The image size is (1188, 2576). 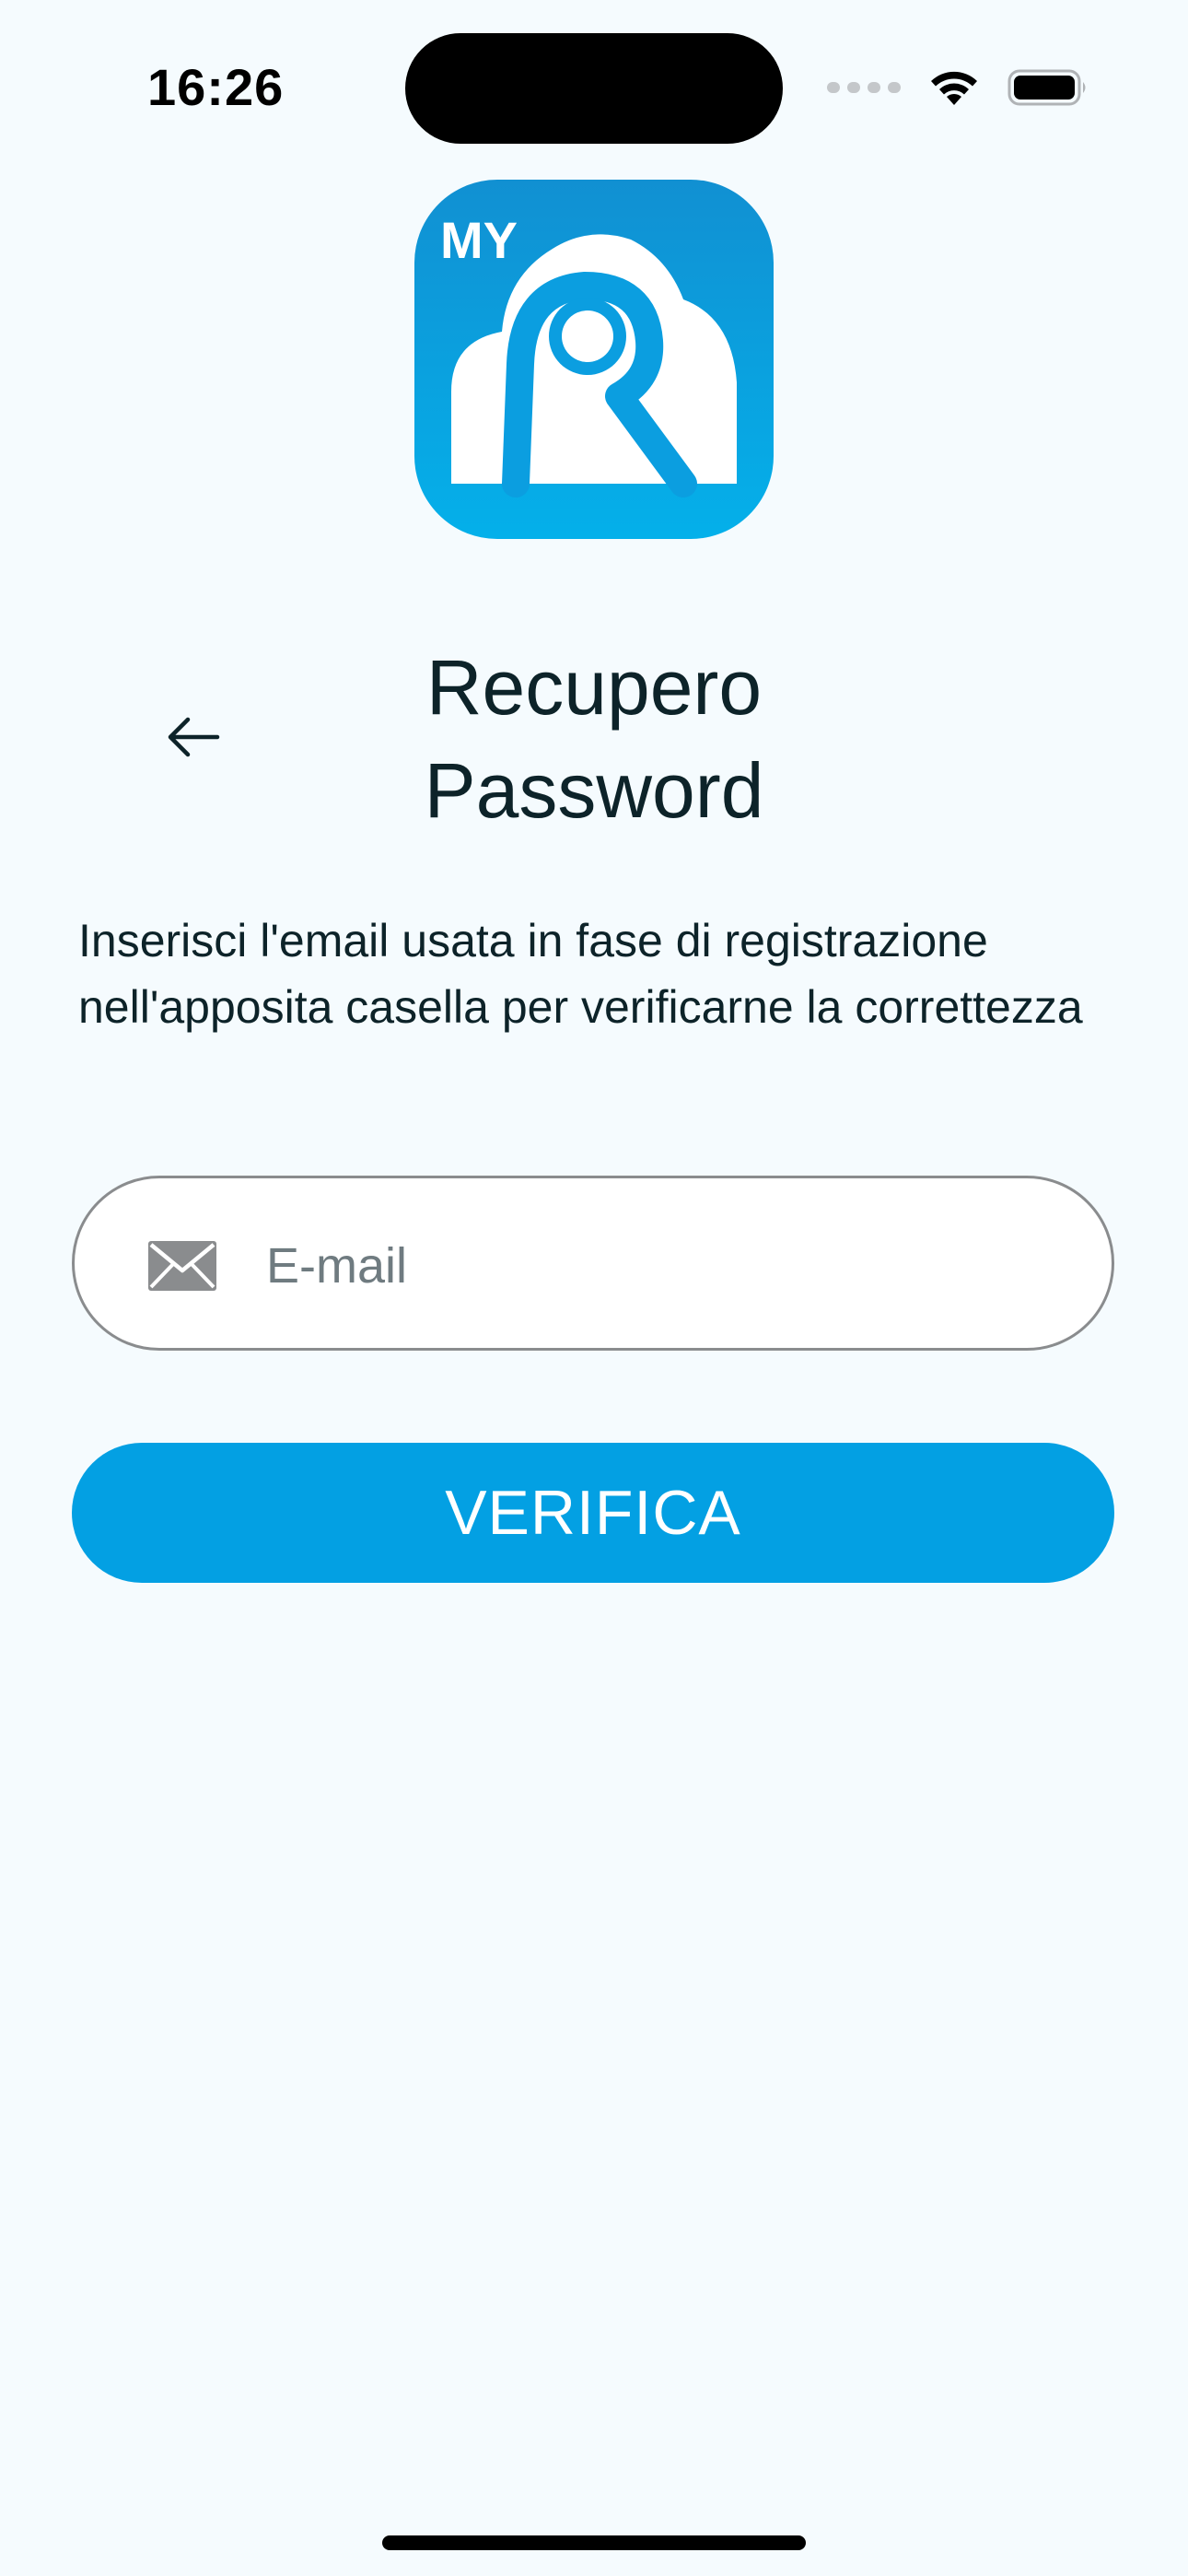 What do you see at coordinates (182, 1266) in the screenshot?
I see `envelope-icon` at bounding box center [182, 1266].